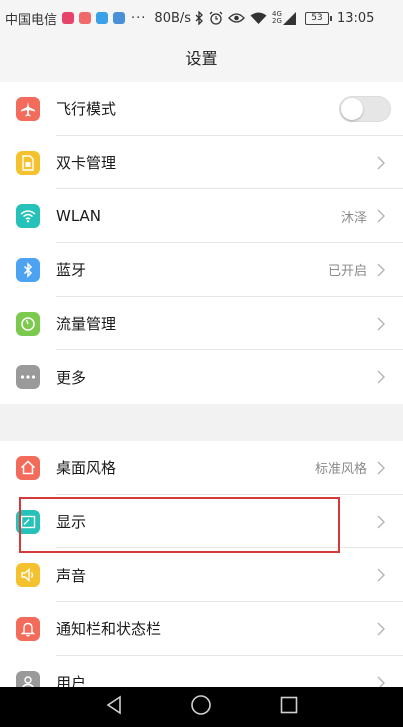  I want to click on battery-icon: 53, so click(318, 18).